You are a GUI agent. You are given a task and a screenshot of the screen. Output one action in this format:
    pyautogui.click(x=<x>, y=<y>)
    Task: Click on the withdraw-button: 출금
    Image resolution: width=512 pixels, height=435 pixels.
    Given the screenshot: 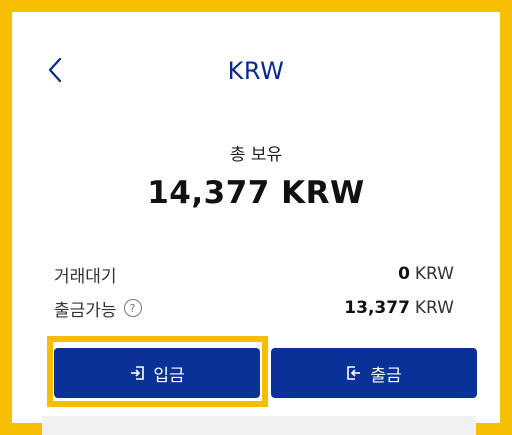 What is the action you would take?
    pyautogui.click(x=374, y=373)
    